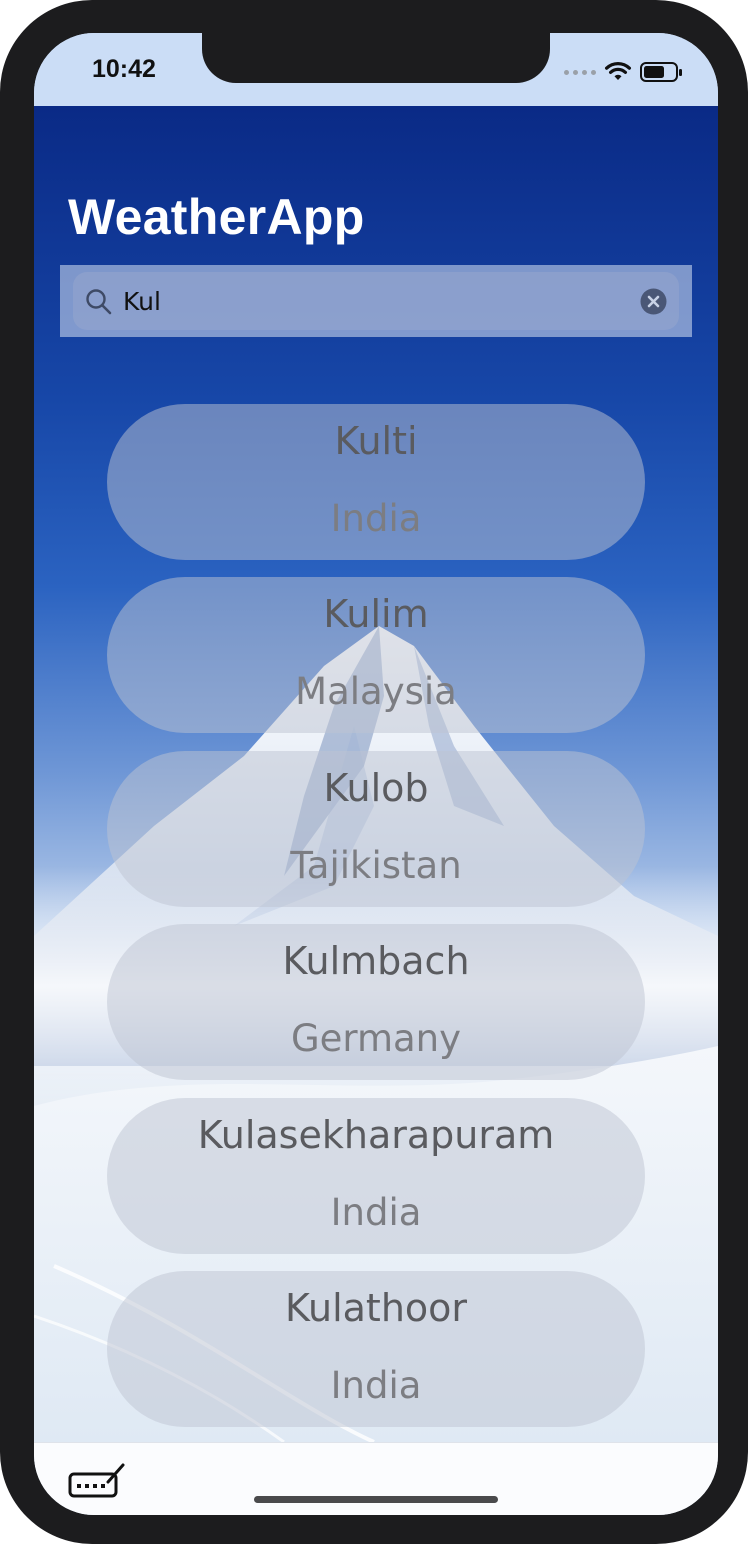 The height and width of the screenshot is (1544, 748). I want to click on signal-icon, so click(580, 72).